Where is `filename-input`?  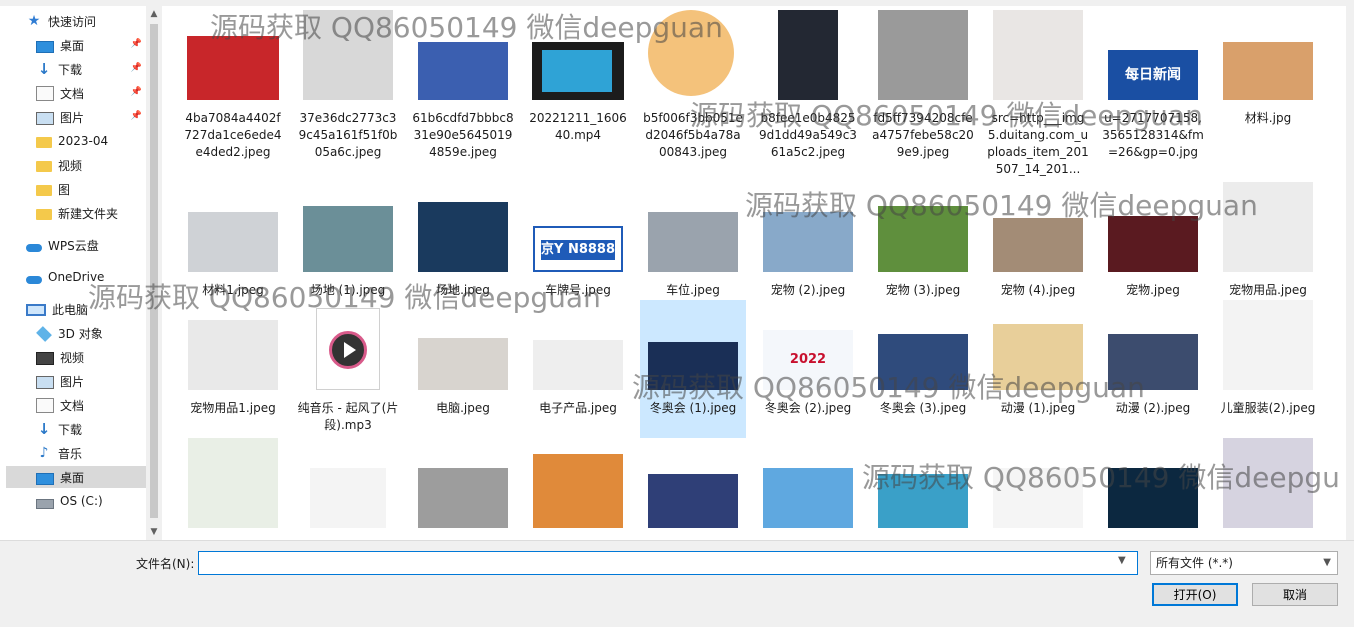
filename-input is located at coordinates (668, 563).